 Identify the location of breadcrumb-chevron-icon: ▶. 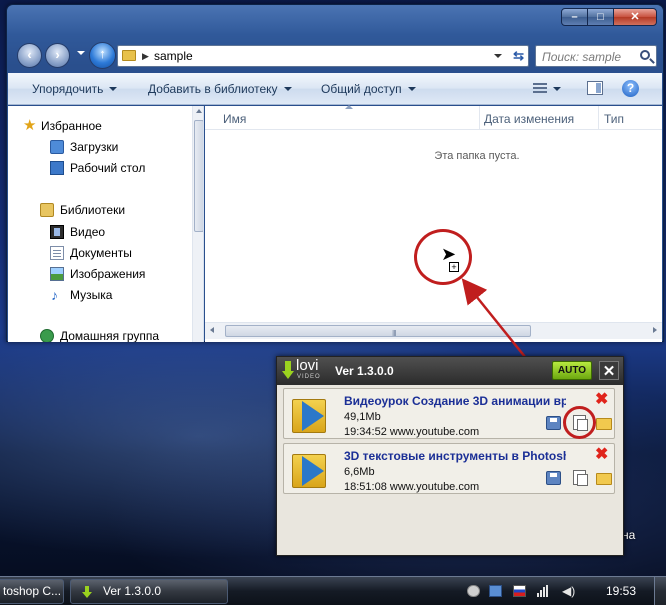
(145, 56).